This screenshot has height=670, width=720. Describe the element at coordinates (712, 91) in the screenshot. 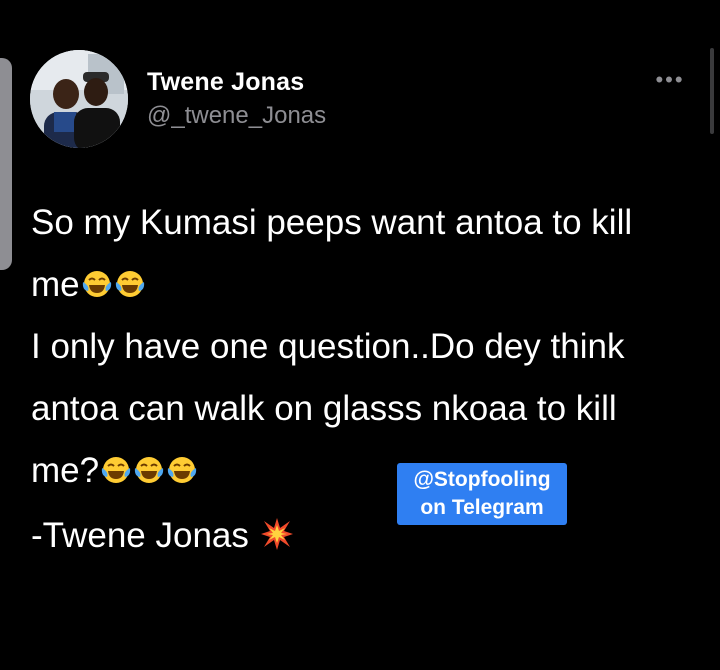

I see `scrollbar` at that location.